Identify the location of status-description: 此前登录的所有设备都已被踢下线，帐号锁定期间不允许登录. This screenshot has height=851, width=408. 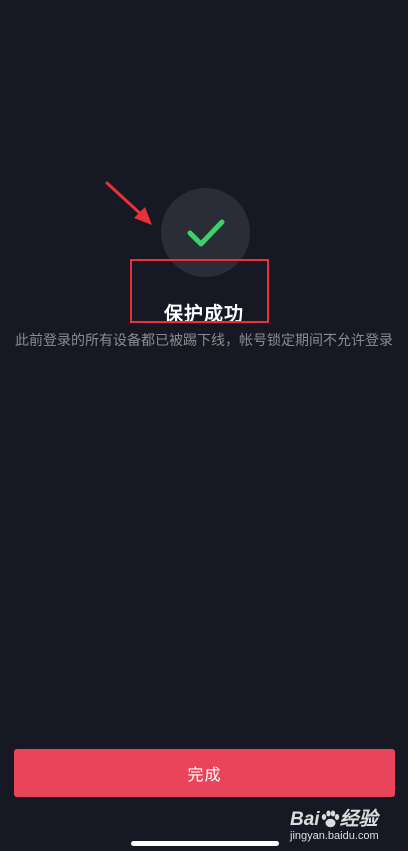
(204, 341).